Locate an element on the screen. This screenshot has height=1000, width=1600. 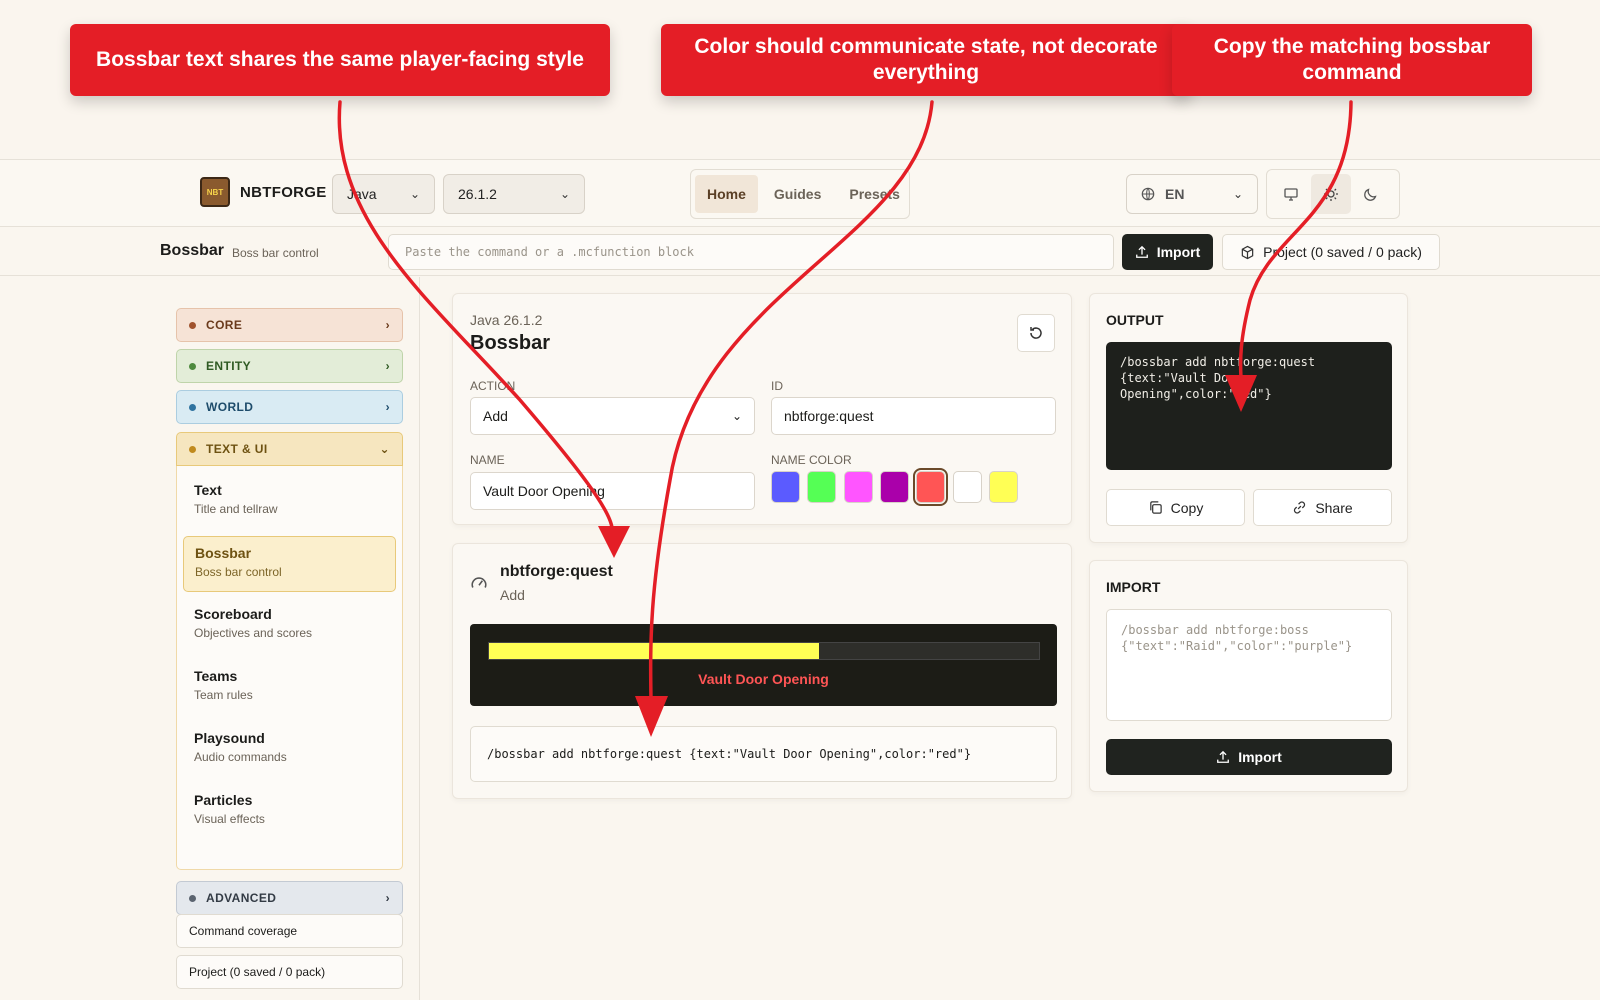
brand-name: NBTFORGE is located at coordinates (283, 192).